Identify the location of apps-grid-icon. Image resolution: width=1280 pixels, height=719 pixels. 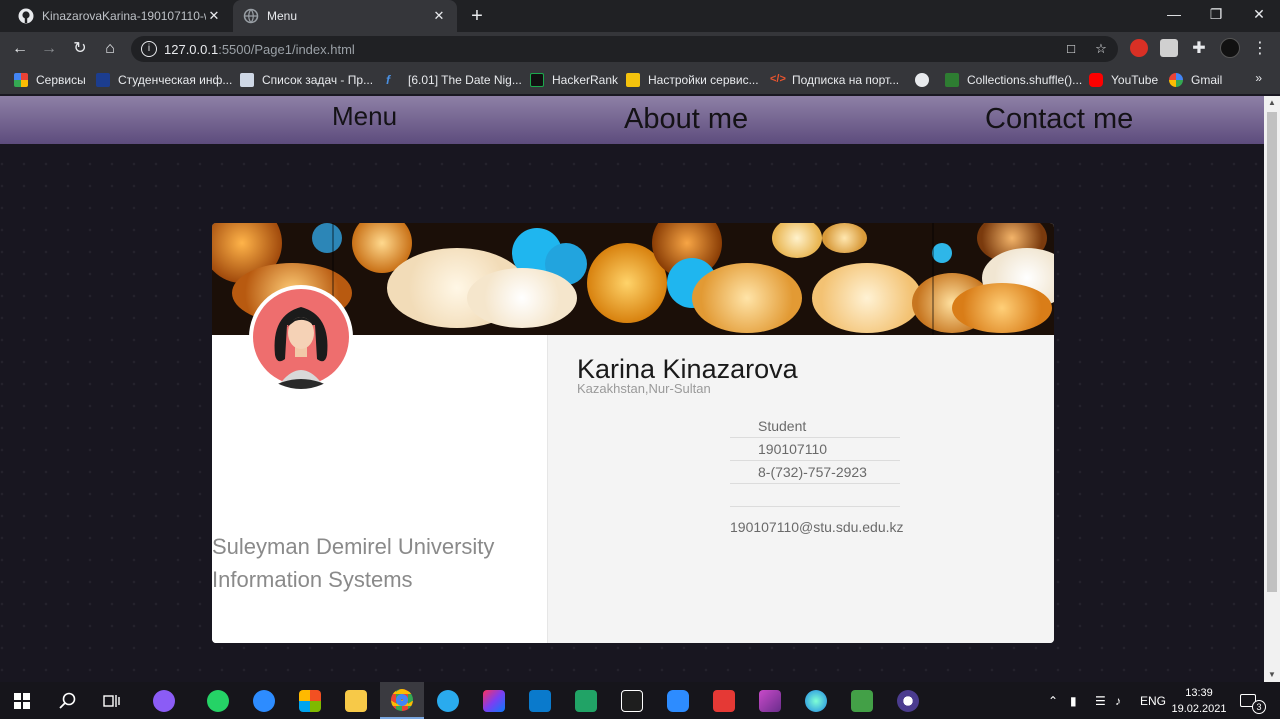
(21, 80).